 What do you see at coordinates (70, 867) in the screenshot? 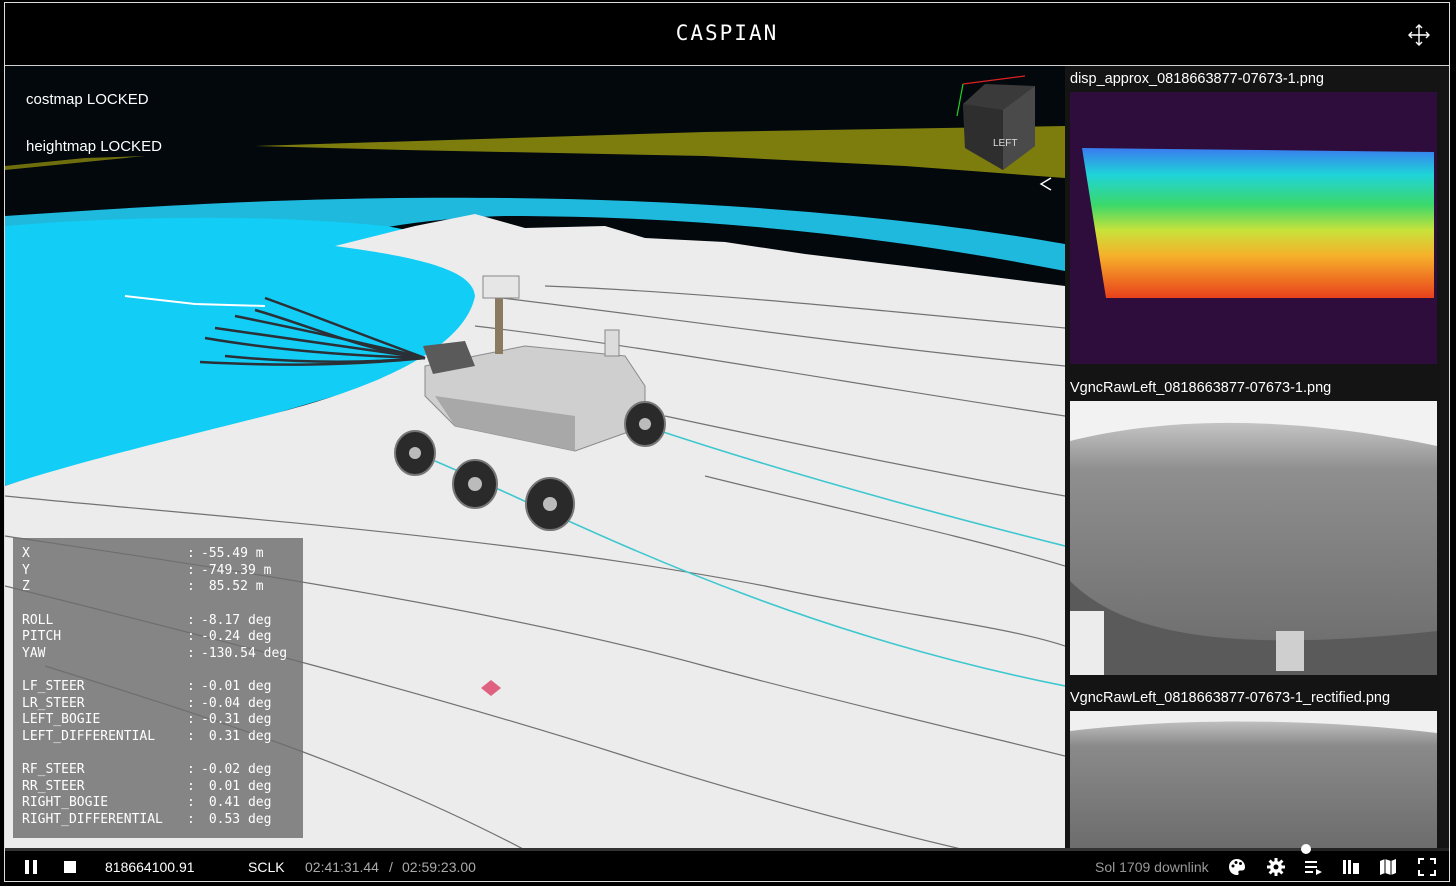
I see `stop-icon` at bounding box center [70, 867].